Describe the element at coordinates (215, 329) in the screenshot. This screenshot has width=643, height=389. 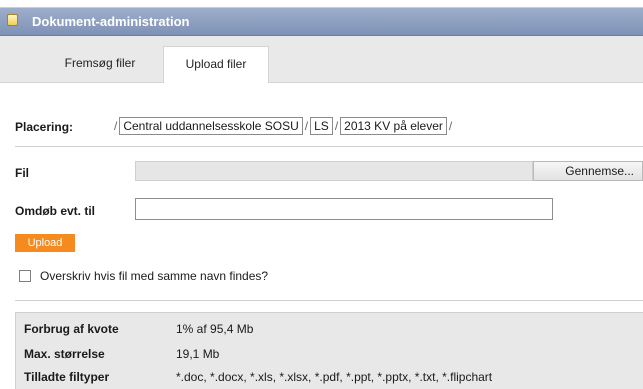
I see `info-value: 1% af 95,4 Mb` at that location.